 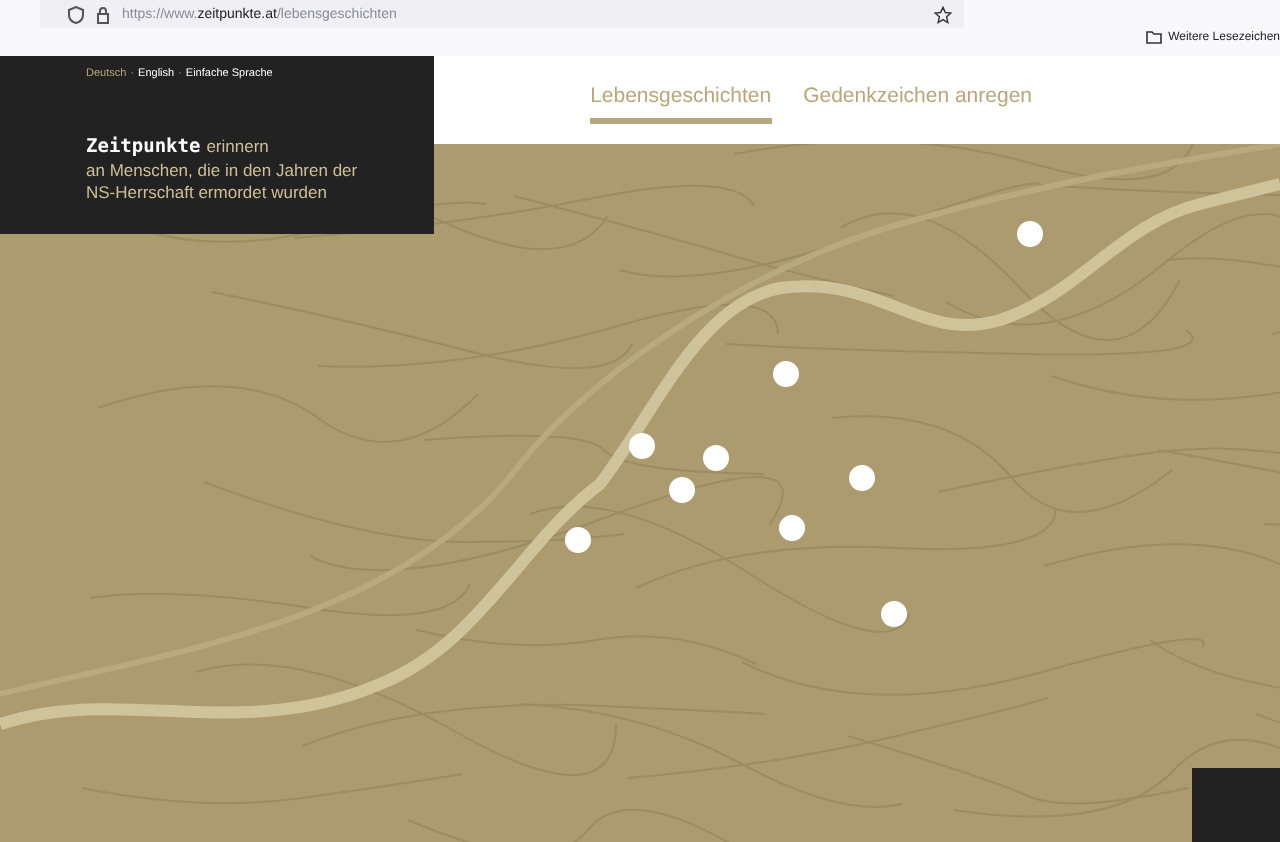 What do you see at coordinates (207, 192) in the screenshot?
I see `intro-text: NS-Herrschaft ermordet wurden` at bounding box center [207, 192].